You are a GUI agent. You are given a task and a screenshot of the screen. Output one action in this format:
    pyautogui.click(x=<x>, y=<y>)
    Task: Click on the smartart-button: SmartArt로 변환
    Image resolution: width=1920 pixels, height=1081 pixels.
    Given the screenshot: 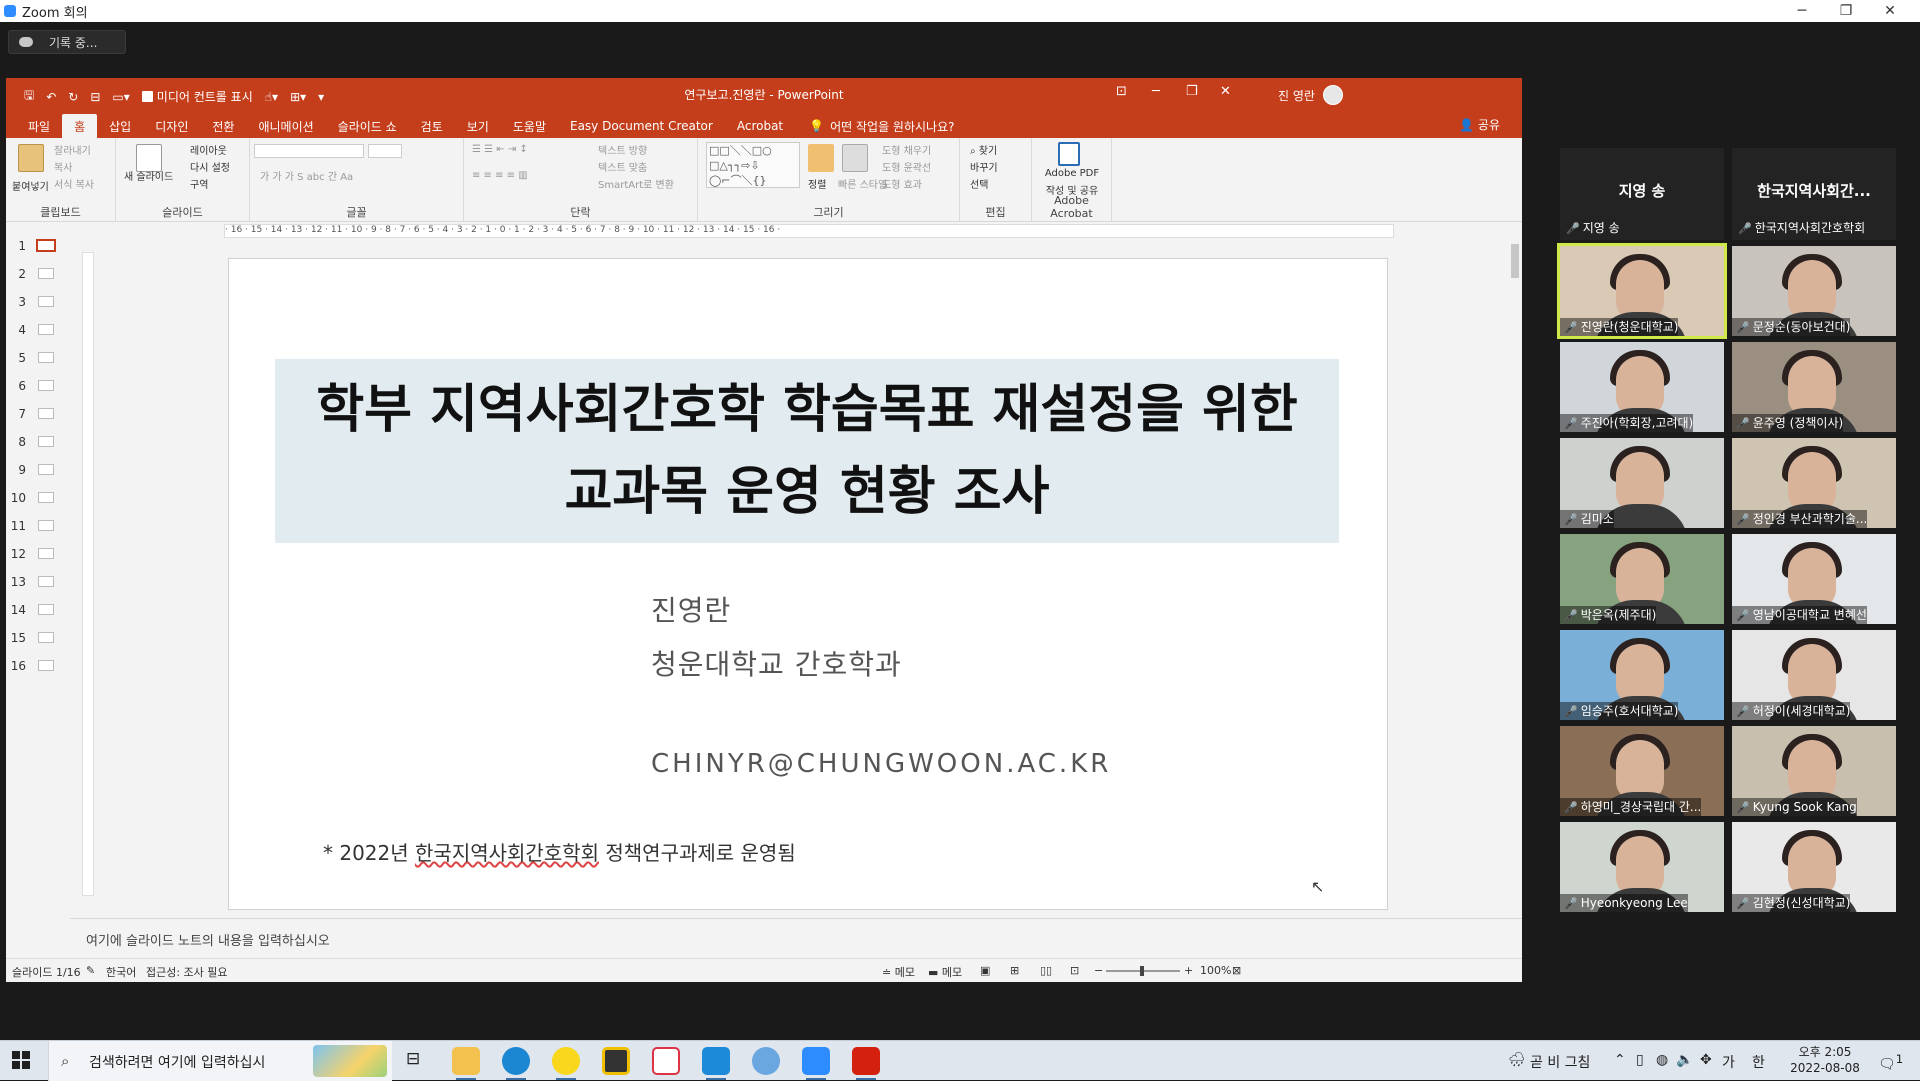 What is the action you would take?
    pyautogui.click(x=636, y=183)
    